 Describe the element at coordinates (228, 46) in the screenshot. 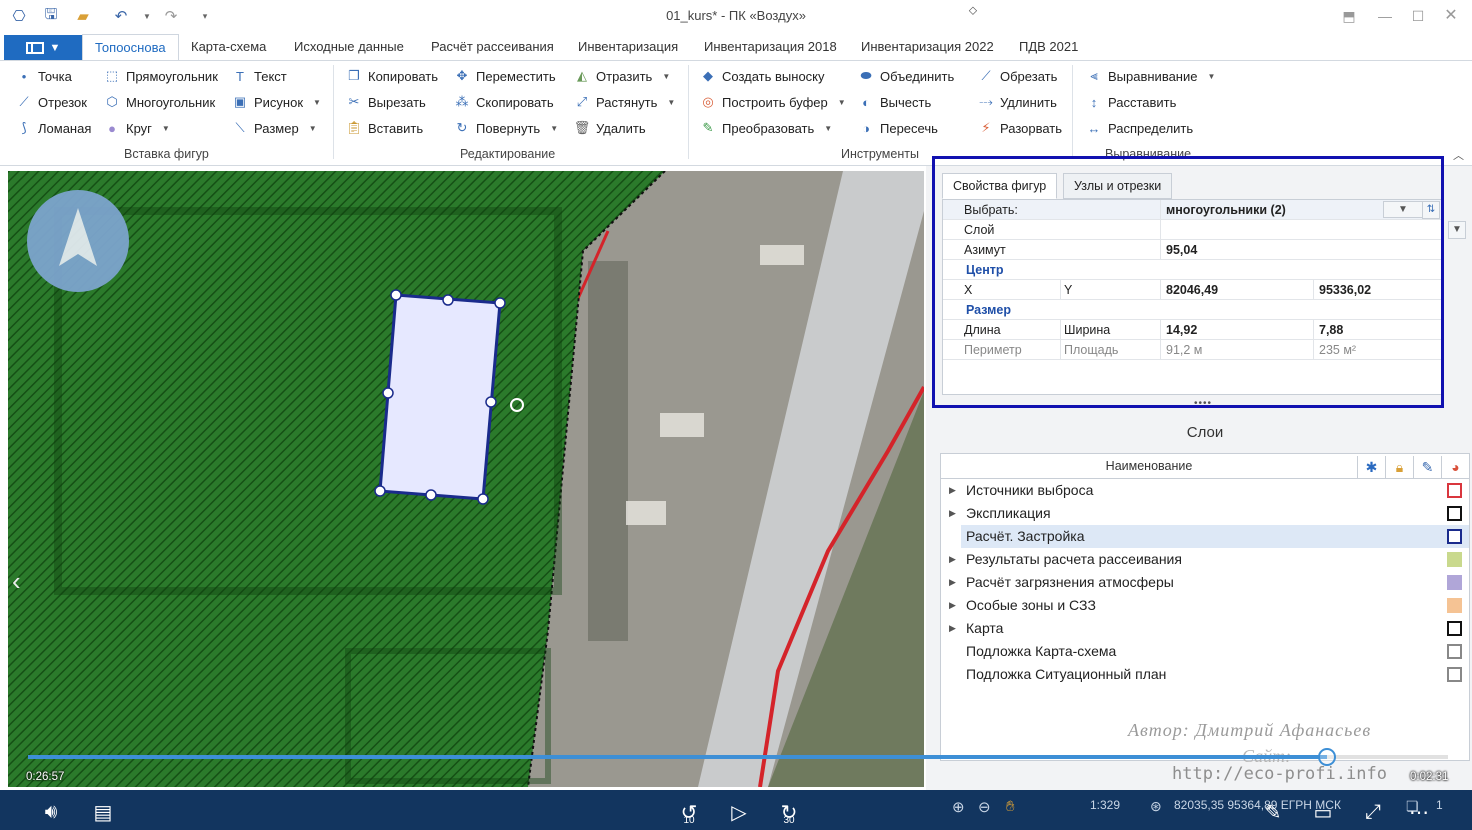

I see `tab-karta-skhema: Карта-схема` at that location.